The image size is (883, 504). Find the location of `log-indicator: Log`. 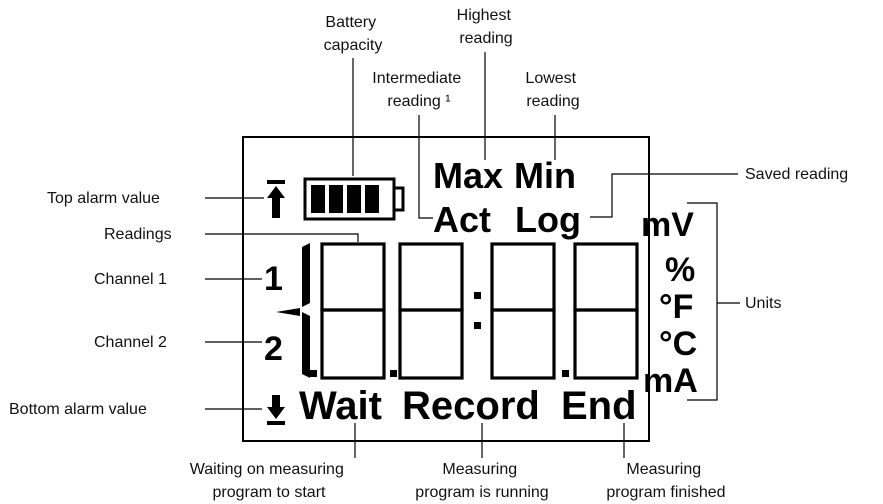

log-indicator: Log is located at coordinates (548, 219).